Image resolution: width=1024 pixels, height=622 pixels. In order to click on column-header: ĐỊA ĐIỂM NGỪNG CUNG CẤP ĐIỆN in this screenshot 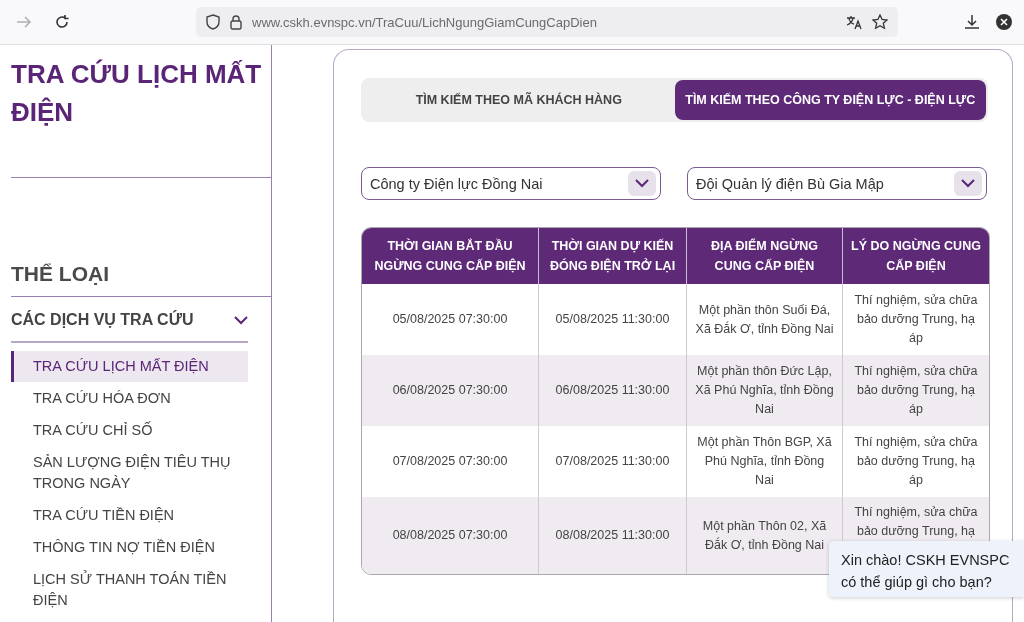, I will do `click(765, 256)`.